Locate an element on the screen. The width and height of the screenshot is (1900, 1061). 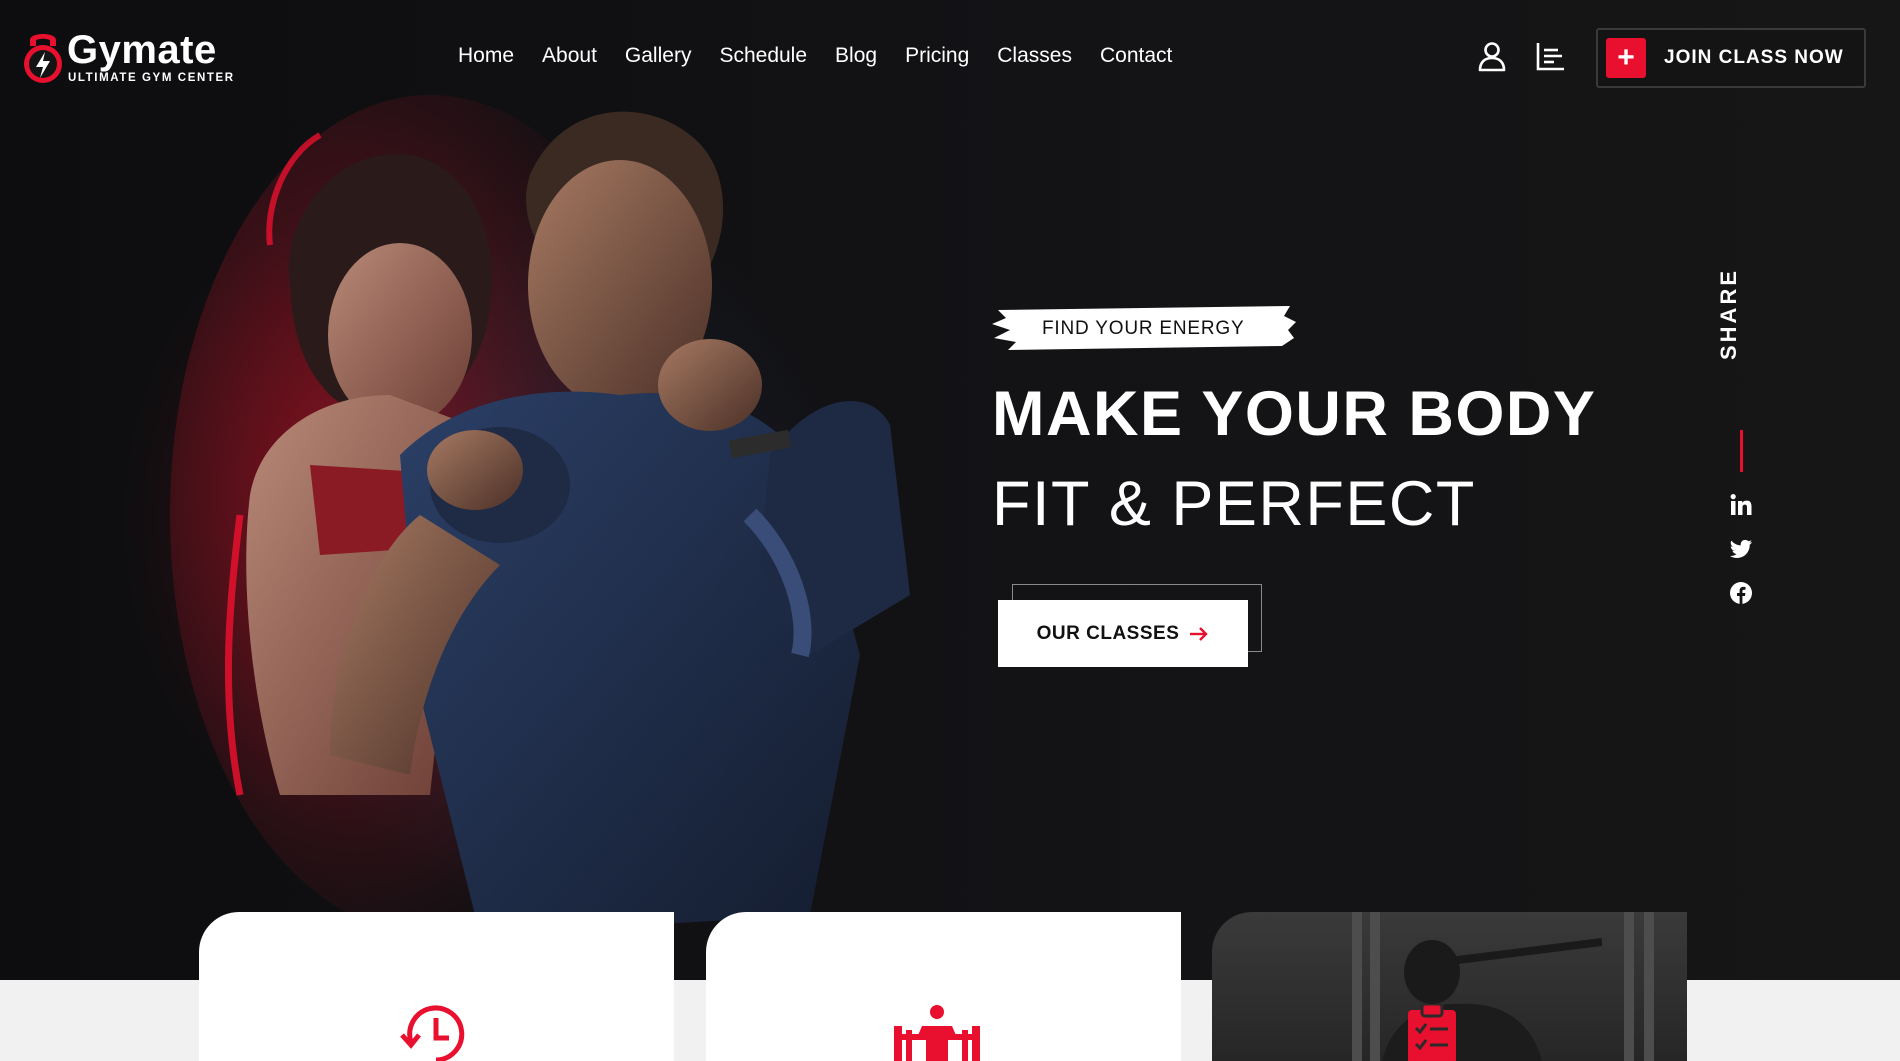
nav-item-home: Home is located at coordinates (489, 56).